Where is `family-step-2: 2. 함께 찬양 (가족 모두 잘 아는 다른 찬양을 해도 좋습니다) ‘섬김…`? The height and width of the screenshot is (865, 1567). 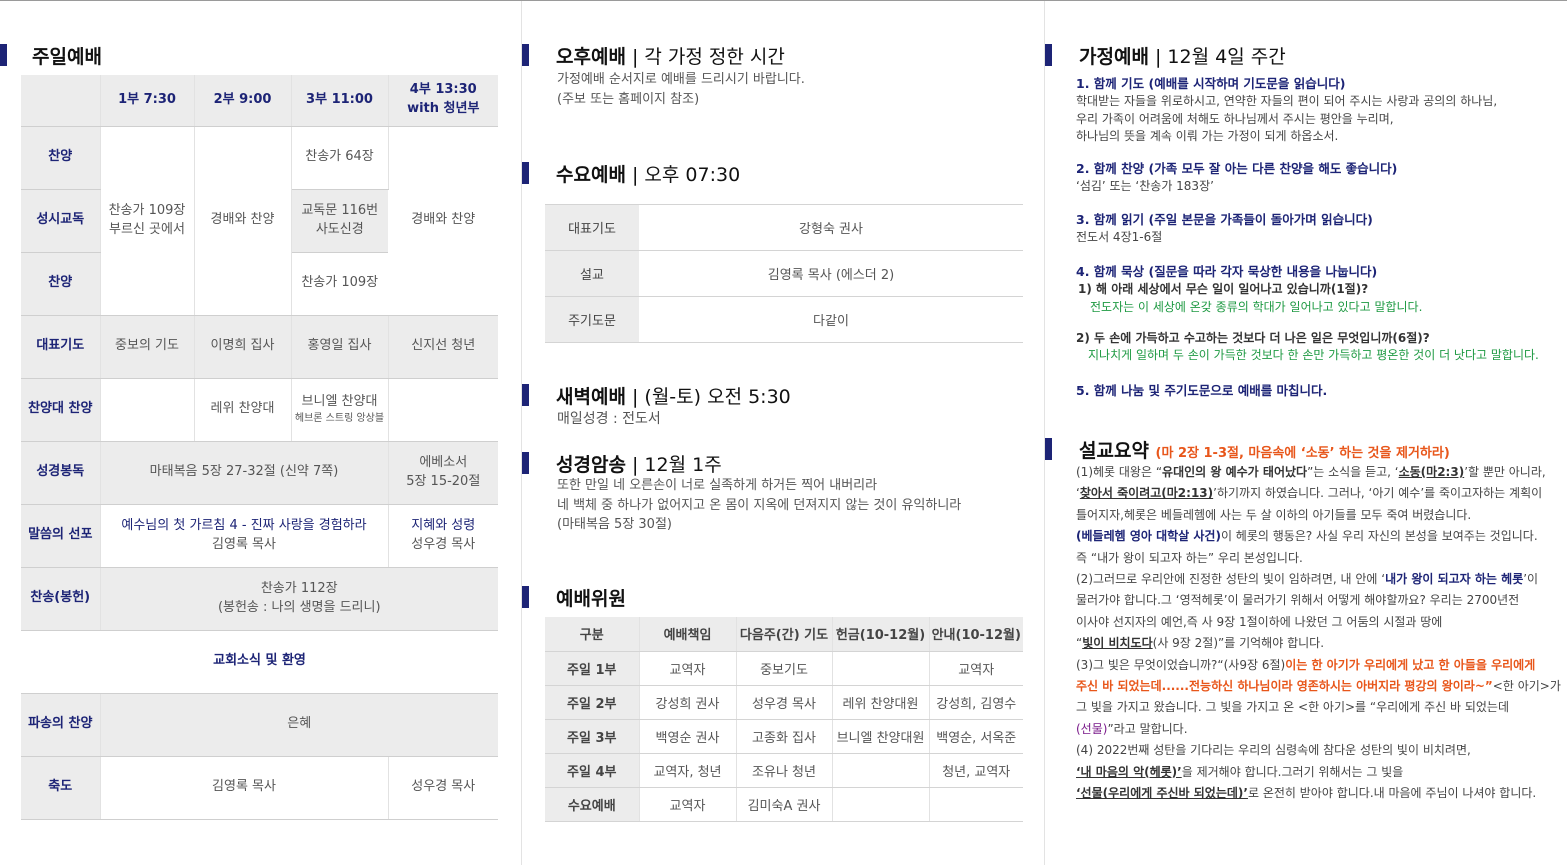
family-step-2: 2. 함께 찬양 (가족 모두 잘 아는 다른 찬양을 해도 좋습니다) ‘섬김… is located at coordinates (1237, 177).